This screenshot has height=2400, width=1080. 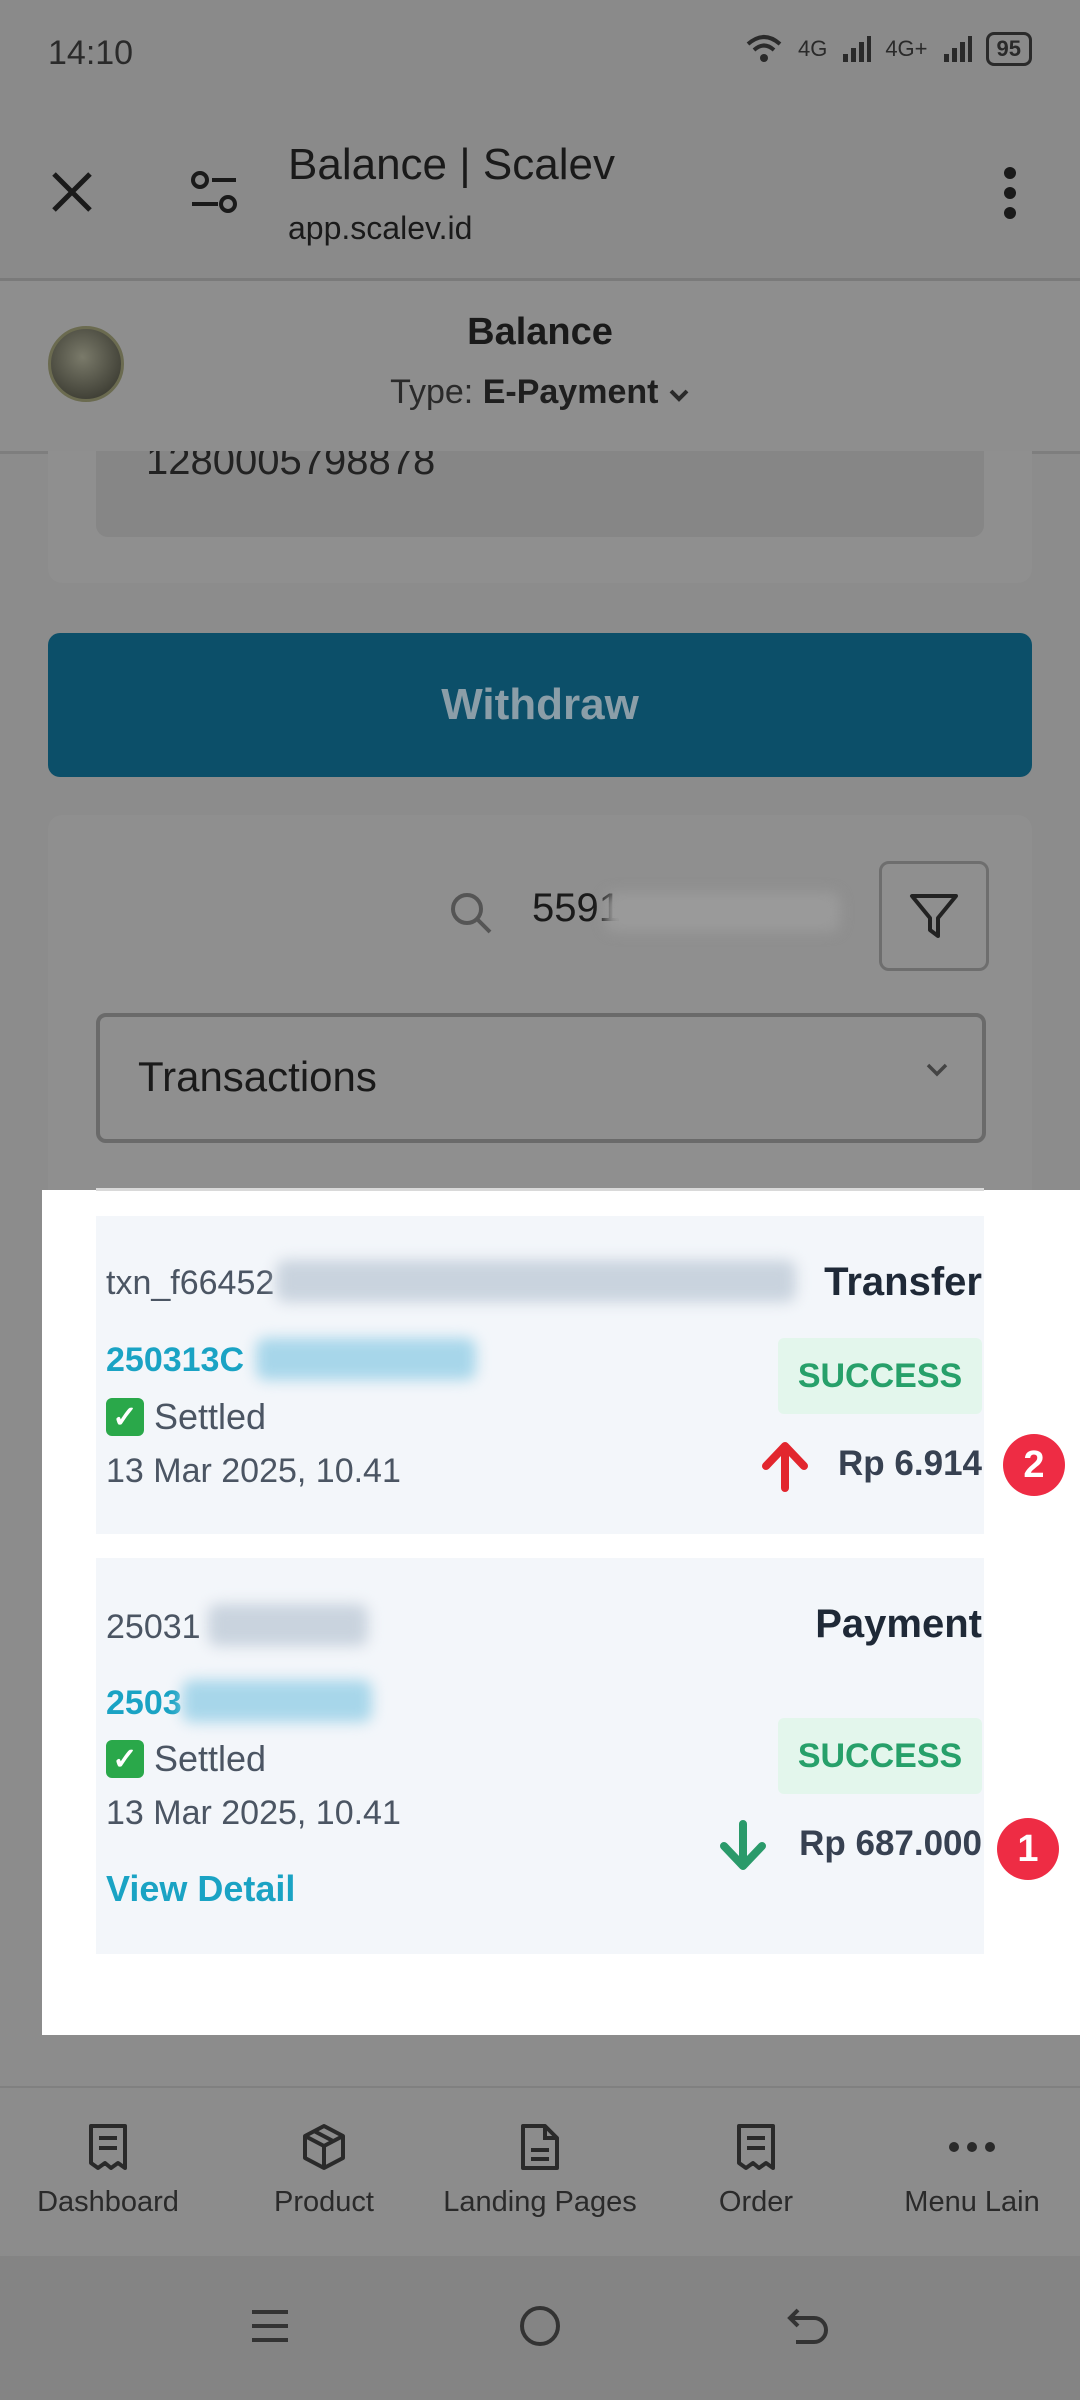 I want to click on transaction-id: 25031, so click(x=153, y=1627).